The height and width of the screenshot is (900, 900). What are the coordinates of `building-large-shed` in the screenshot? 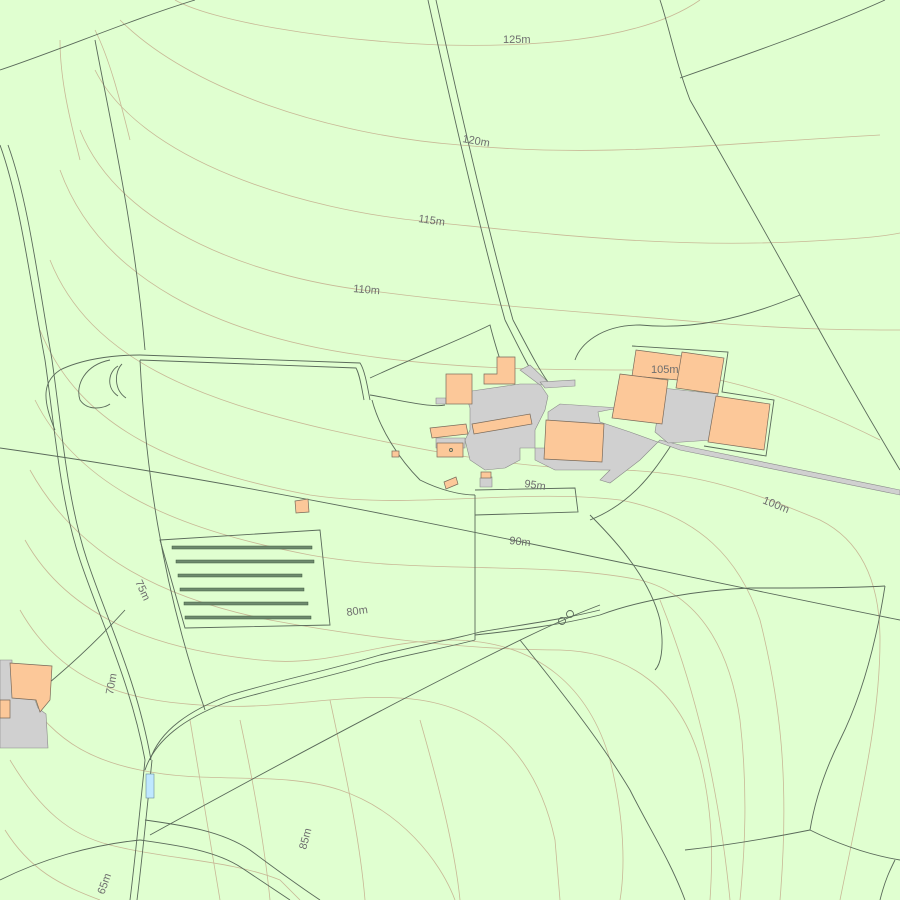 It's located at (574, 441).